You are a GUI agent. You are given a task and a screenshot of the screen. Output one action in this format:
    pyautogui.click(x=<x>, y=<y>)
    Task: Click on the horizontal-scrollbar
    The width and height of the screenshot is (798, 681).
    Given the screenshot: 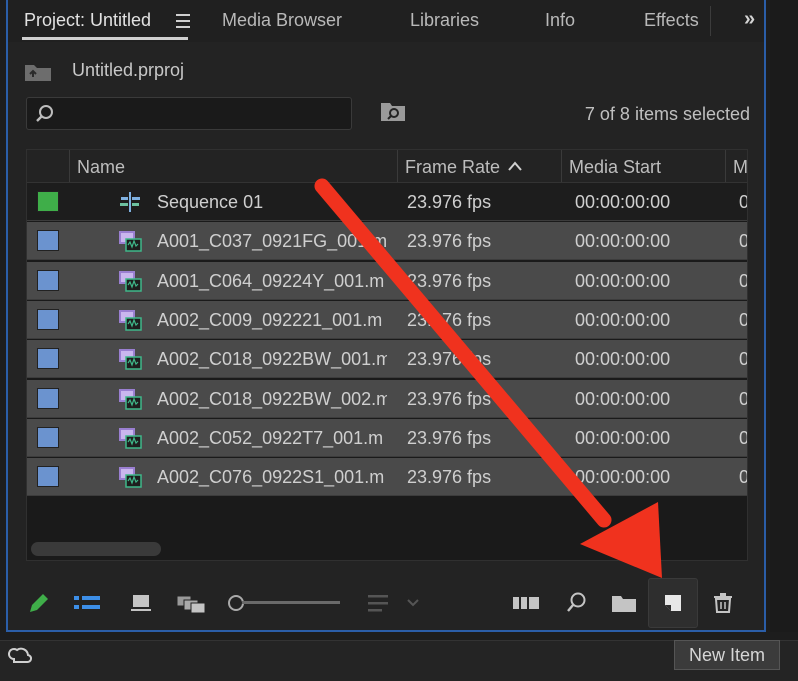 What is the action you would take?
    pyautogui.click(x=96, y=549)
    